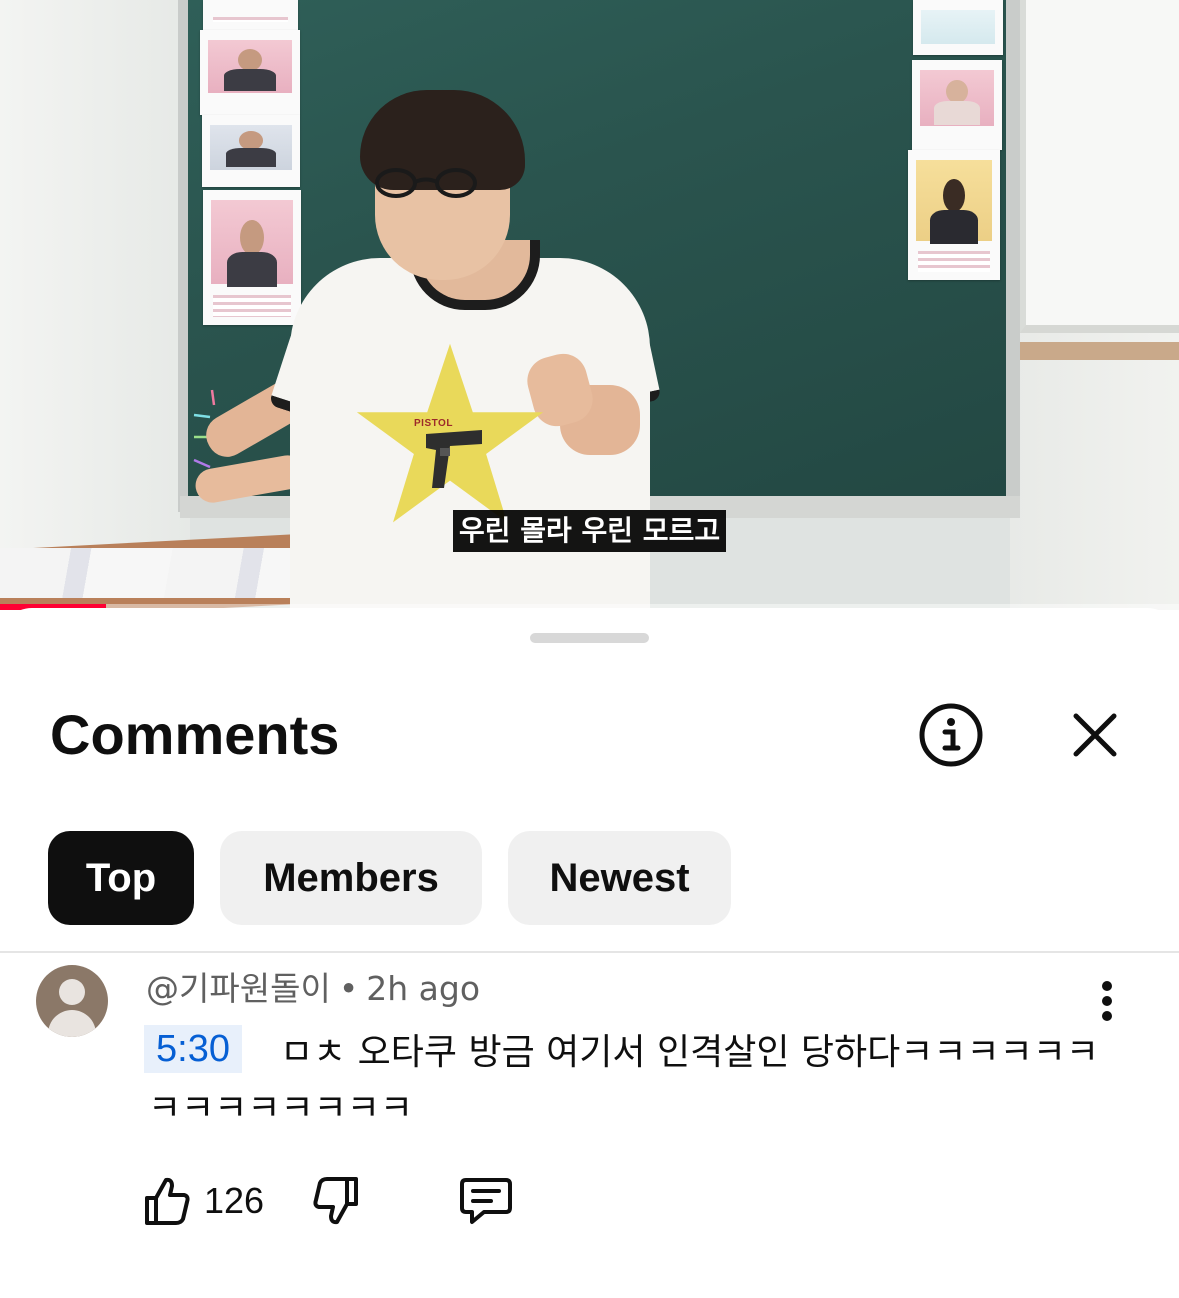 The image size is (1179, 1298). What do you see at coordinates (121, 878) in the screenshot?
I see `filter-chip-top: Top` at bounding box center [121, 878].